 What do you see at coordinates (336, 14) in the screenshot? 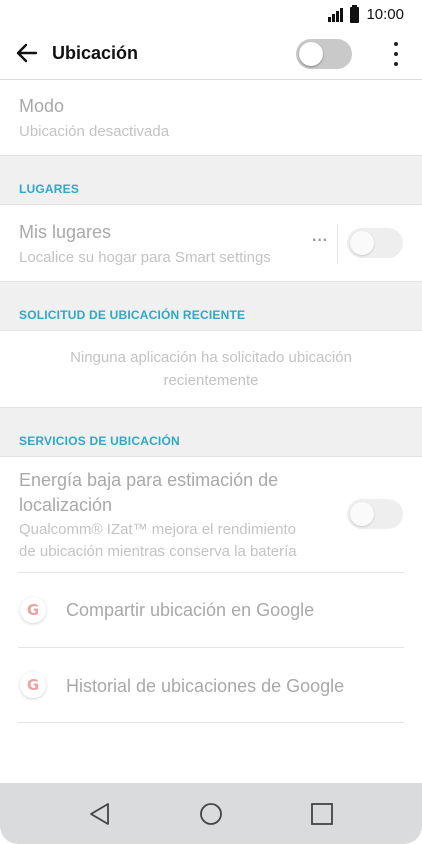
I see `signal-icon` at bounding box center [336, 14].